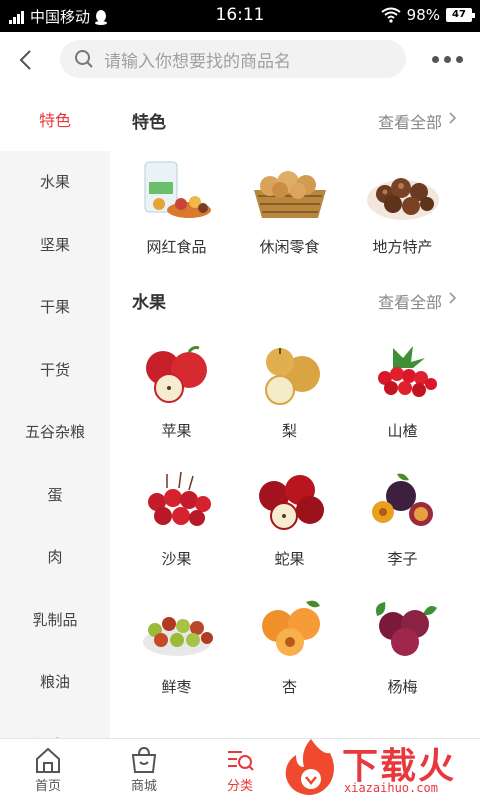  I want to click on tile-label: 休闲零食, so click(289, 247).